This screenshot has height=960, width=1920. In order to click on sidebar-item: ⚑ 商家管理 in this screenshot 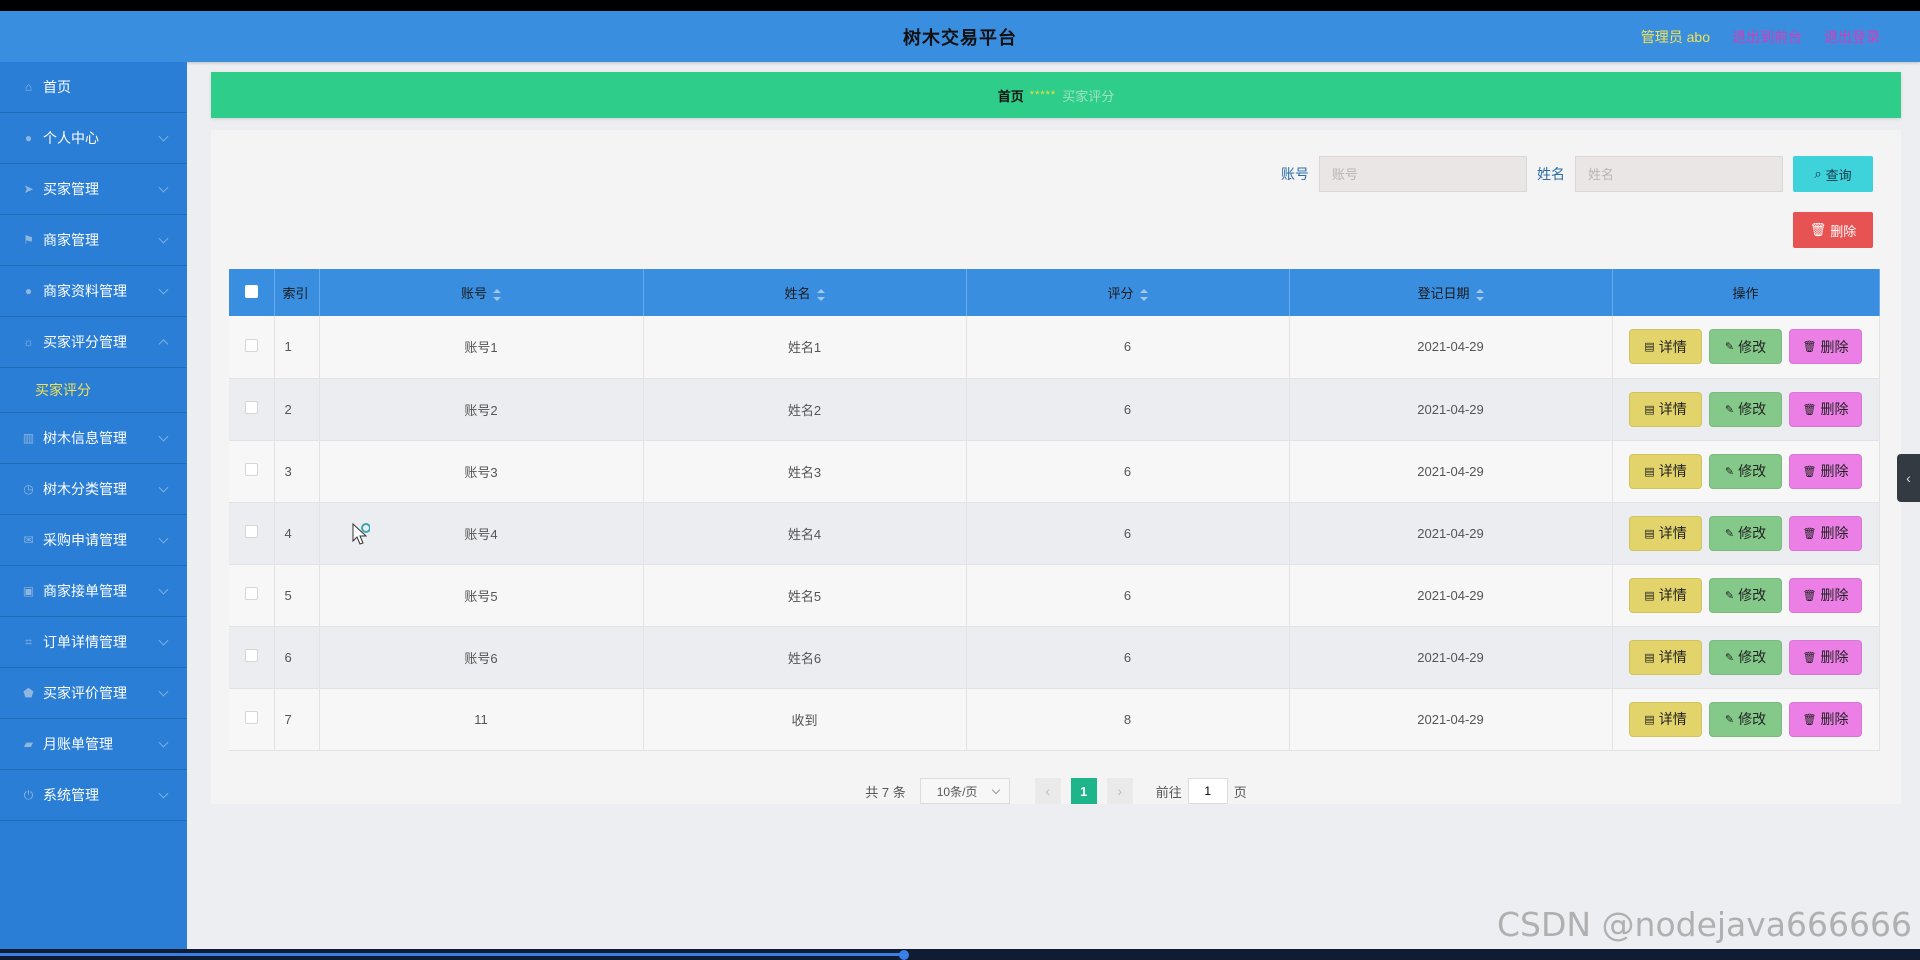, I will do `click(93, 240)`.